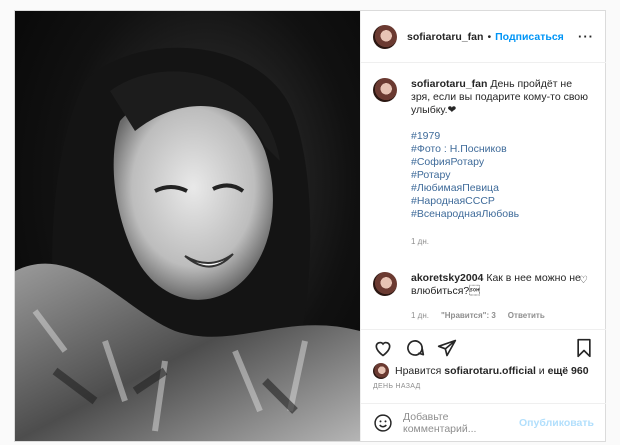 The height and width of the screenshot is (445, 620). What do you see at coordinates (556, 423) in the screenshot?
I see `publish-button: Опубликовать` at bounding box center [556, 423].